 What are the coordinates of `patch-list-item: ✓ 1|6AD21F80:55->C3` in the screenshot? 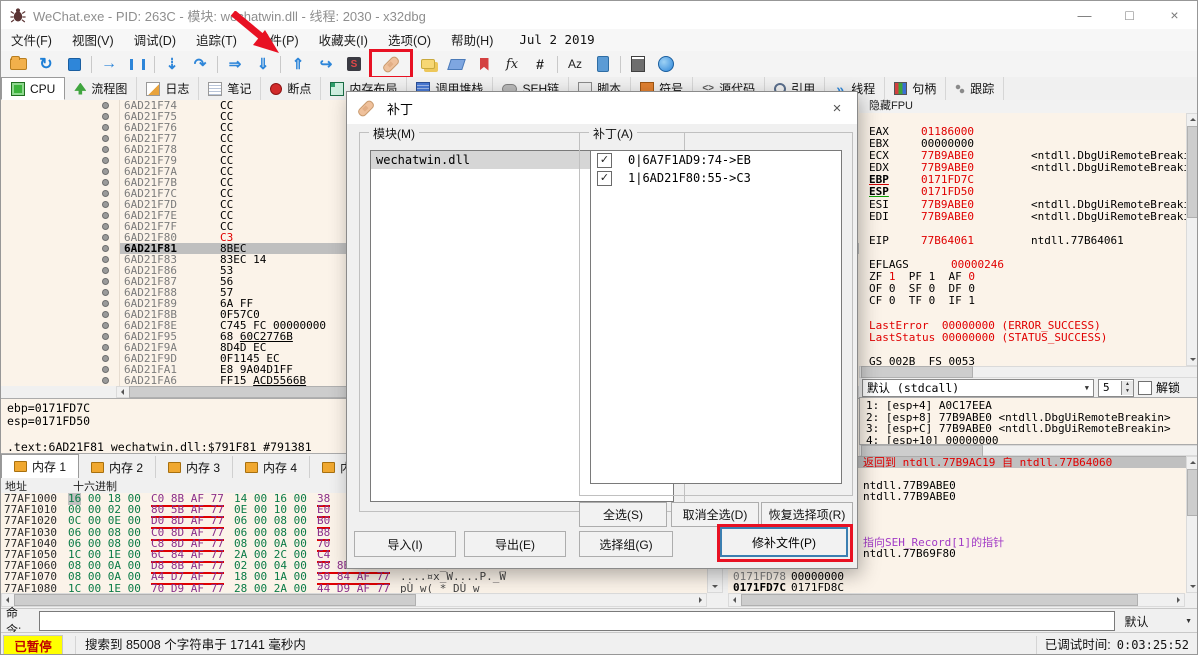 It's located at (716, 178).